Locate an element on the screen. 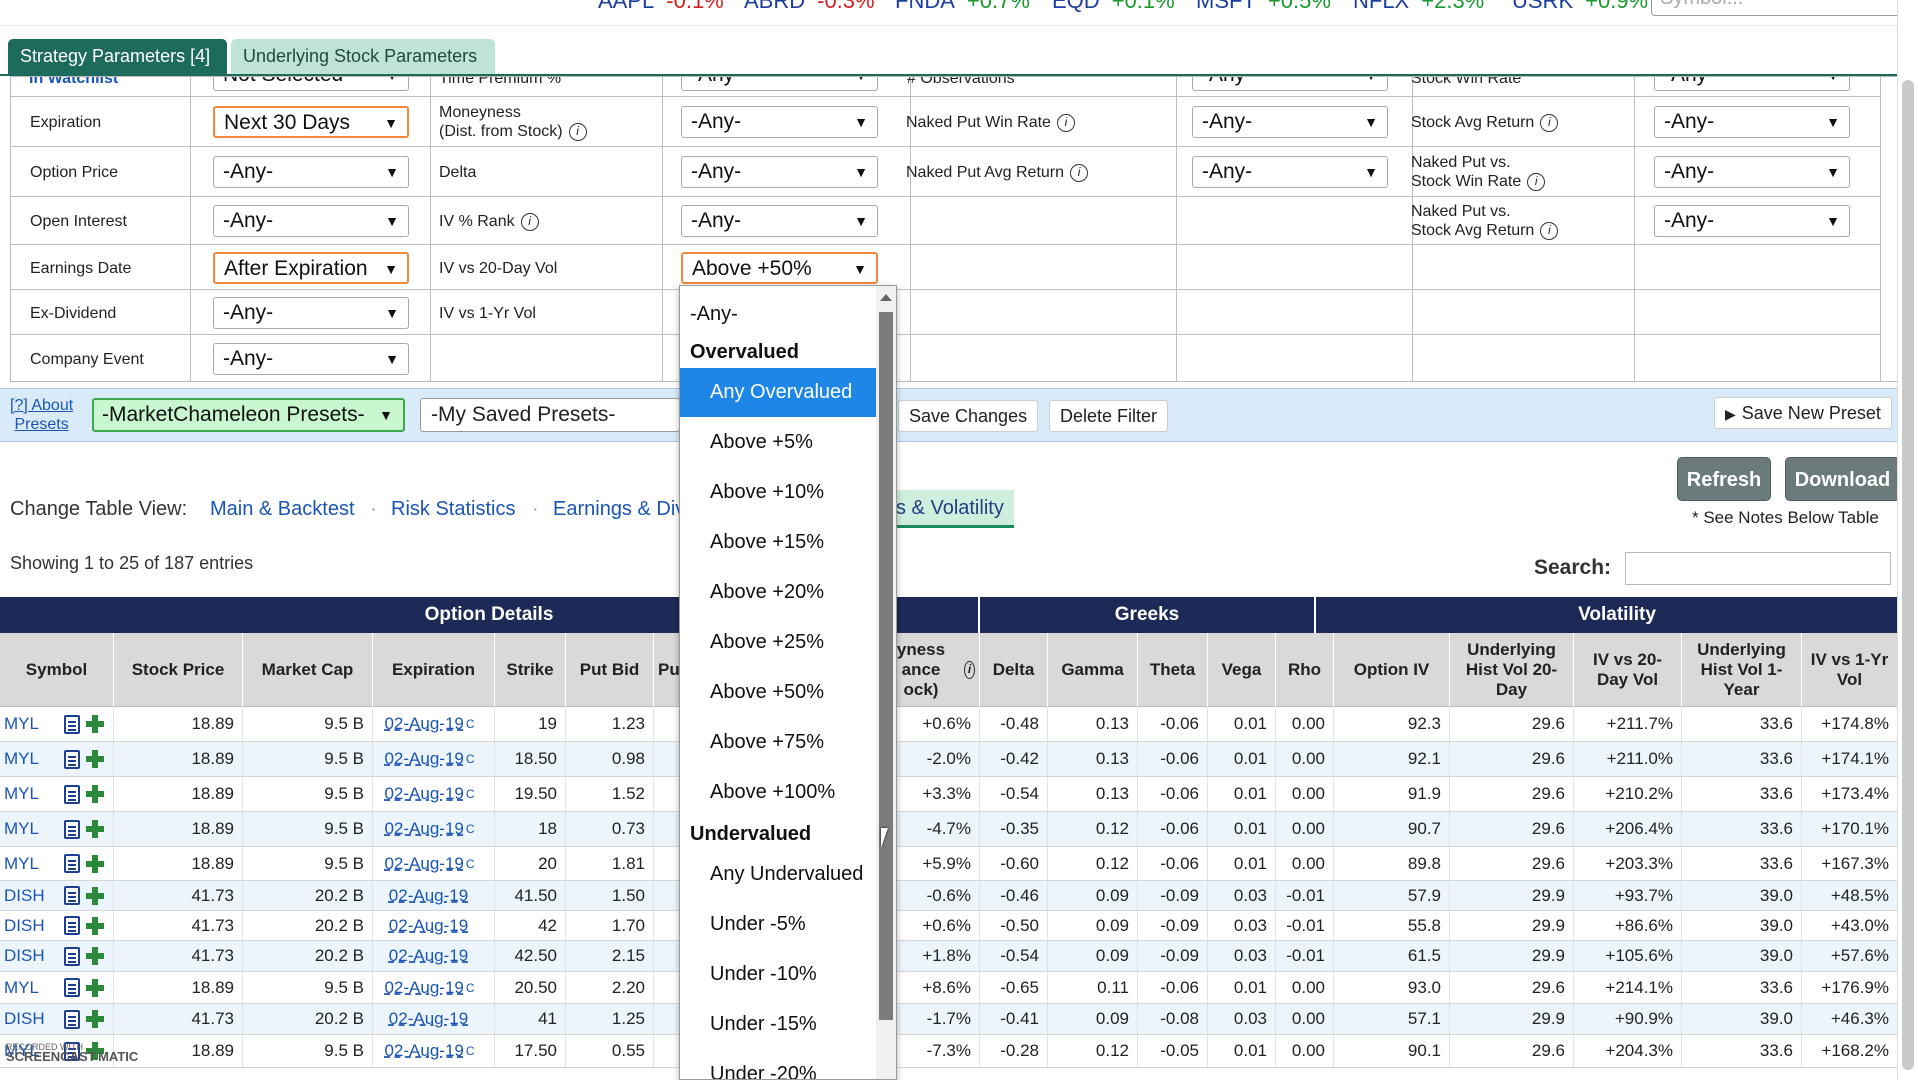 The width and height of the screenshot is (1918, 1080). ticker-item: FNDA +0.7% is located at coordinates (962, 7).